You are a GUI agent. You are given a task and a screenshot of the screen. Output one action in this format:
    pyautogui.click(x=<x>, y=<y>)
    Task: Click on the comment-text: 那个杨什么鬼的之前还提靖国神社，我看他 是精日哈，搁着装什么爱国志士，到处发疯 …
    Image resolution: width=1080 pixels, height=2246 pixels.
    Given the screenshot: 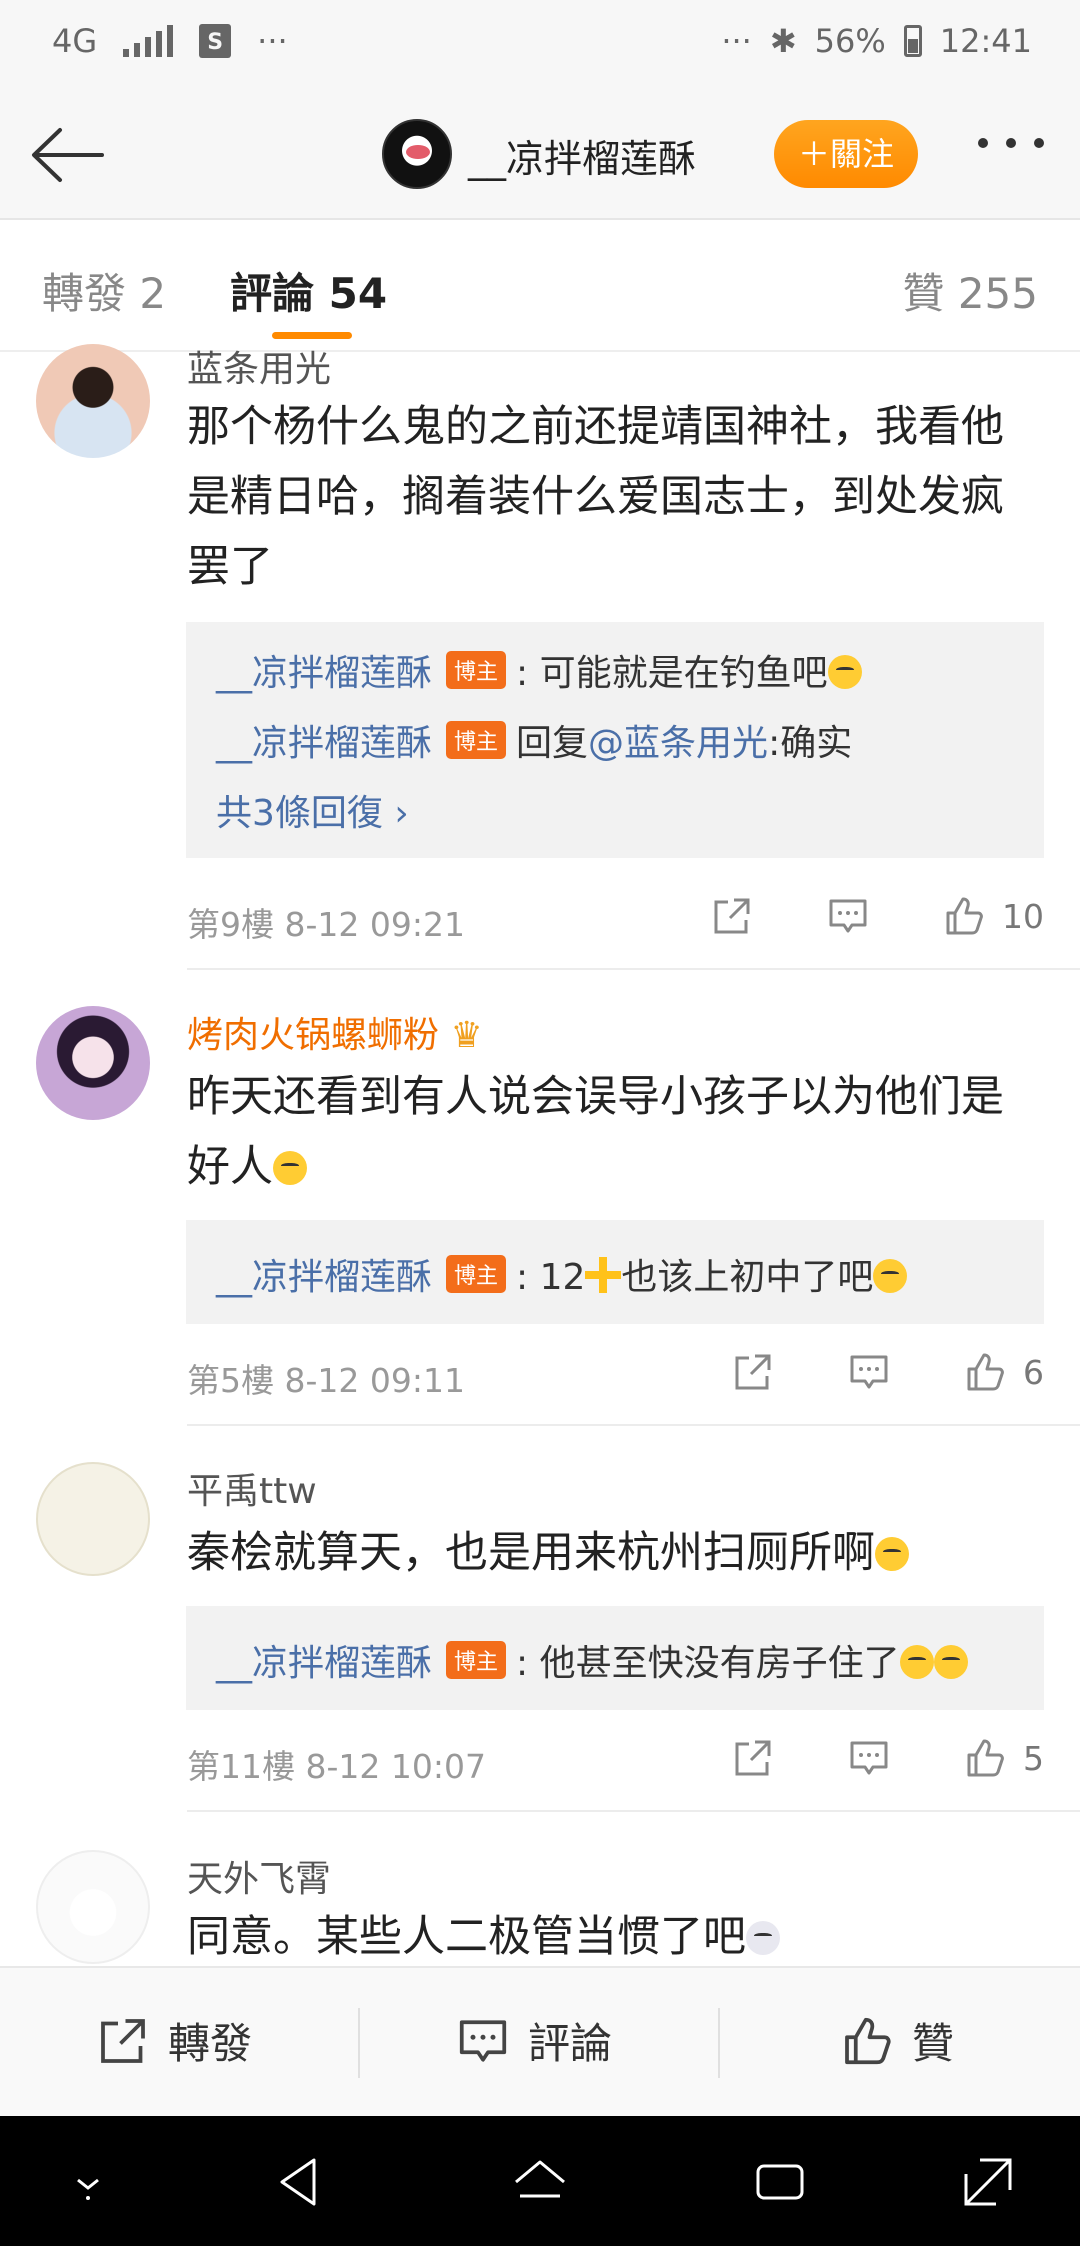 What is the action you would take?
    pyautogui.click(x=617, y=497)
    